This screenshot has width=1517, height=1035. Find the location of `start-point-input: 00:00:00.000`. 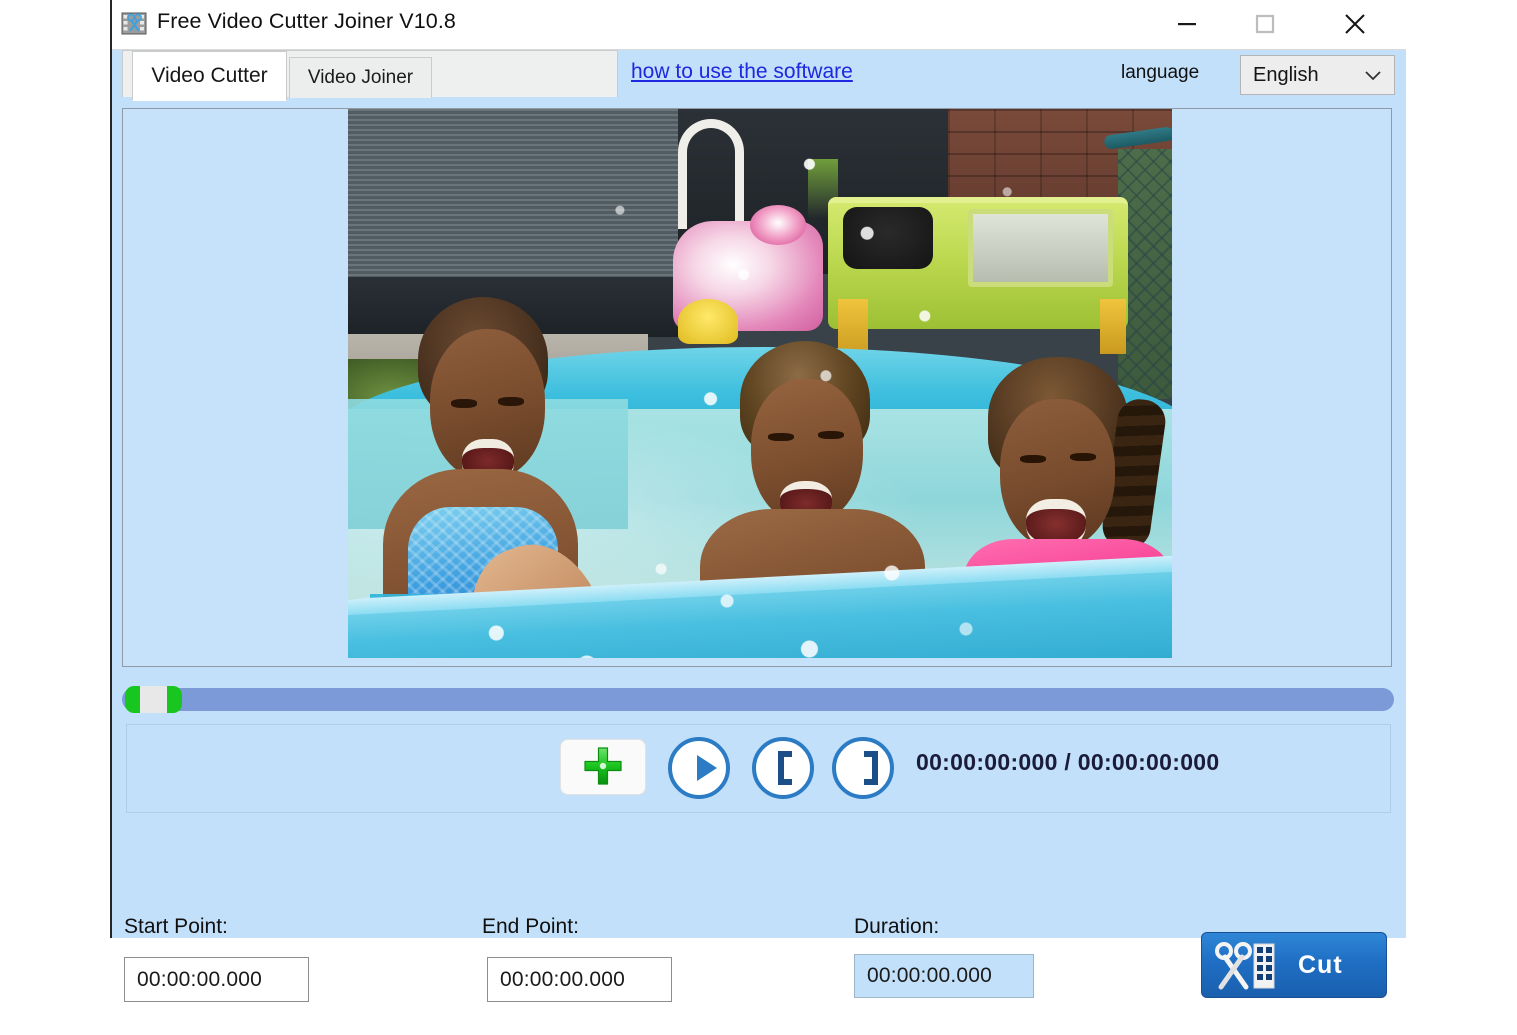

start-point-input: 00:00:00.000 is located at coordinates (216, 979).